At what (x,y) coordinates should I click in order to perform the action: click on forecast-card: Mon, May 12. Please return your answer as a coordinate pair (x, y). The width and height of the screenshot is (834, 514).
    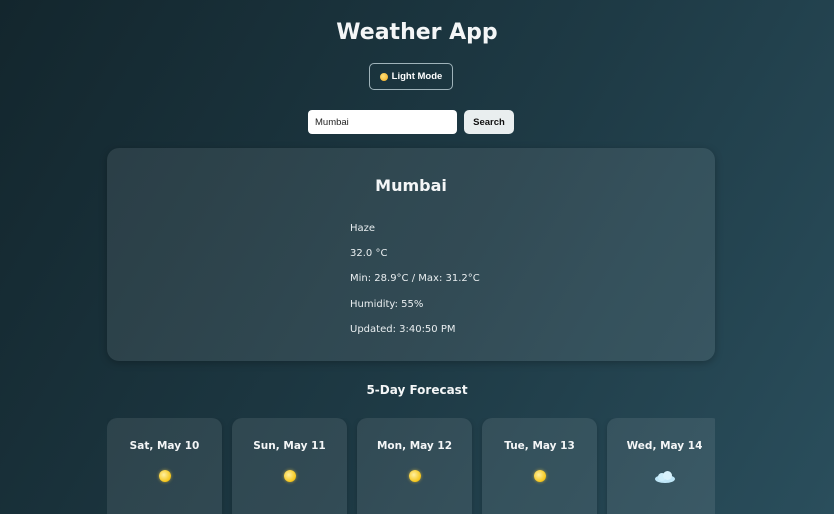
    Looking at the image, I should click on (414, 466).